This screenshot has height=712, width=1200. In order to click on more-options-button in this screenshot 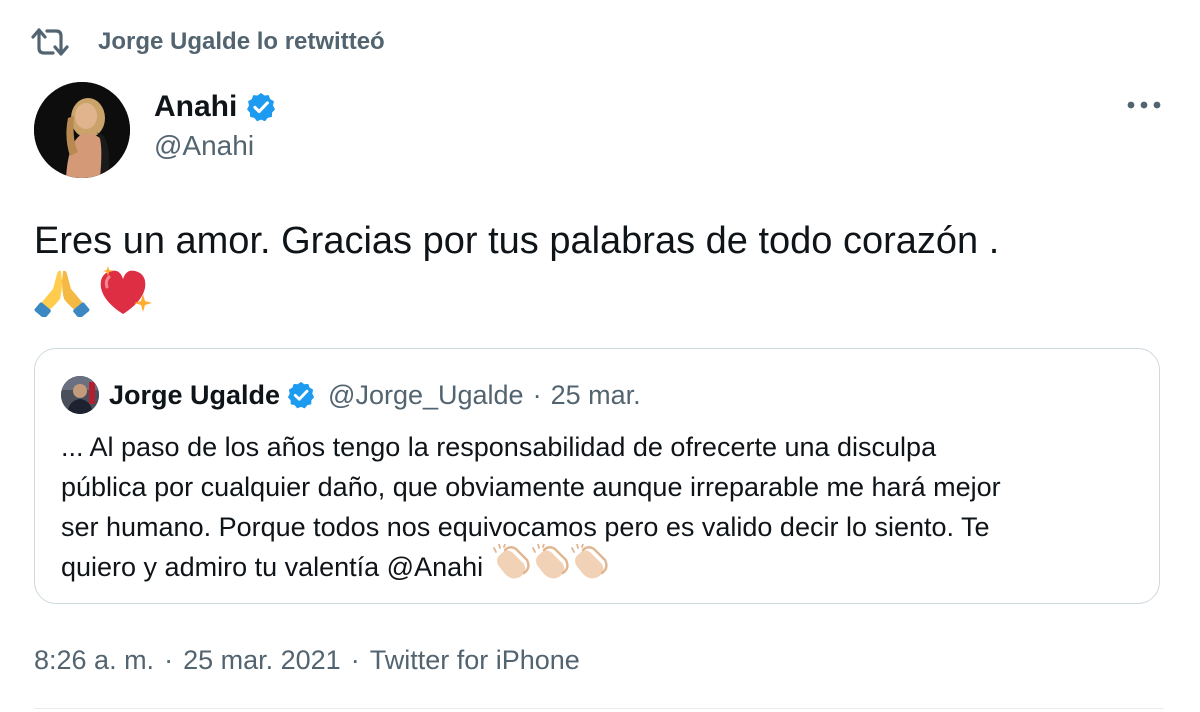, I will do `click(1144, 105)`.